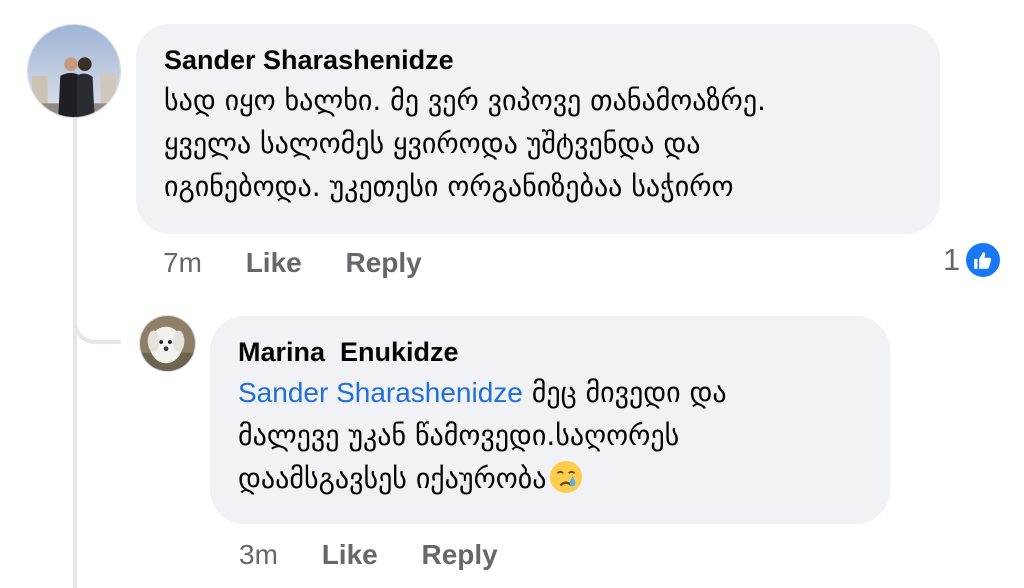 The width and height of the screenshot is (1024, 588). I want to click on comment-meta-sander: 7m Like Reply, so click(292, 263).